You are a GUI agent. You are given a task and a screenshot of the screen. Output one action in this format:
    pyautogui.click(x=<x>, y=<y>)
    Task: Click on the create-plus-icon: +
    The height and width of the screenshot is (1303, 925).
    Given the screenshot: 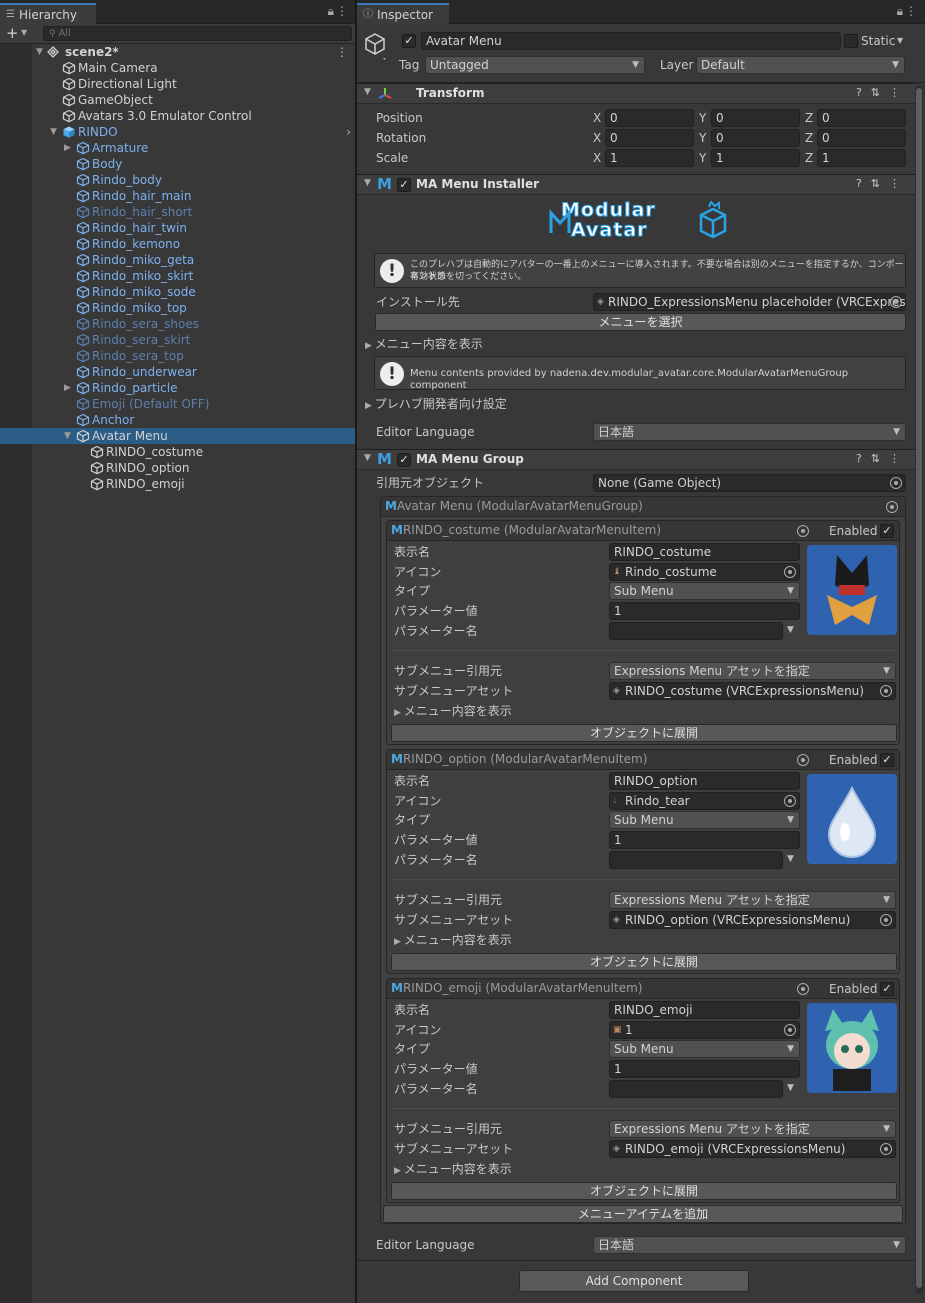 What is the action you would take?
    pyautogui.click(x=12, y=33)
    